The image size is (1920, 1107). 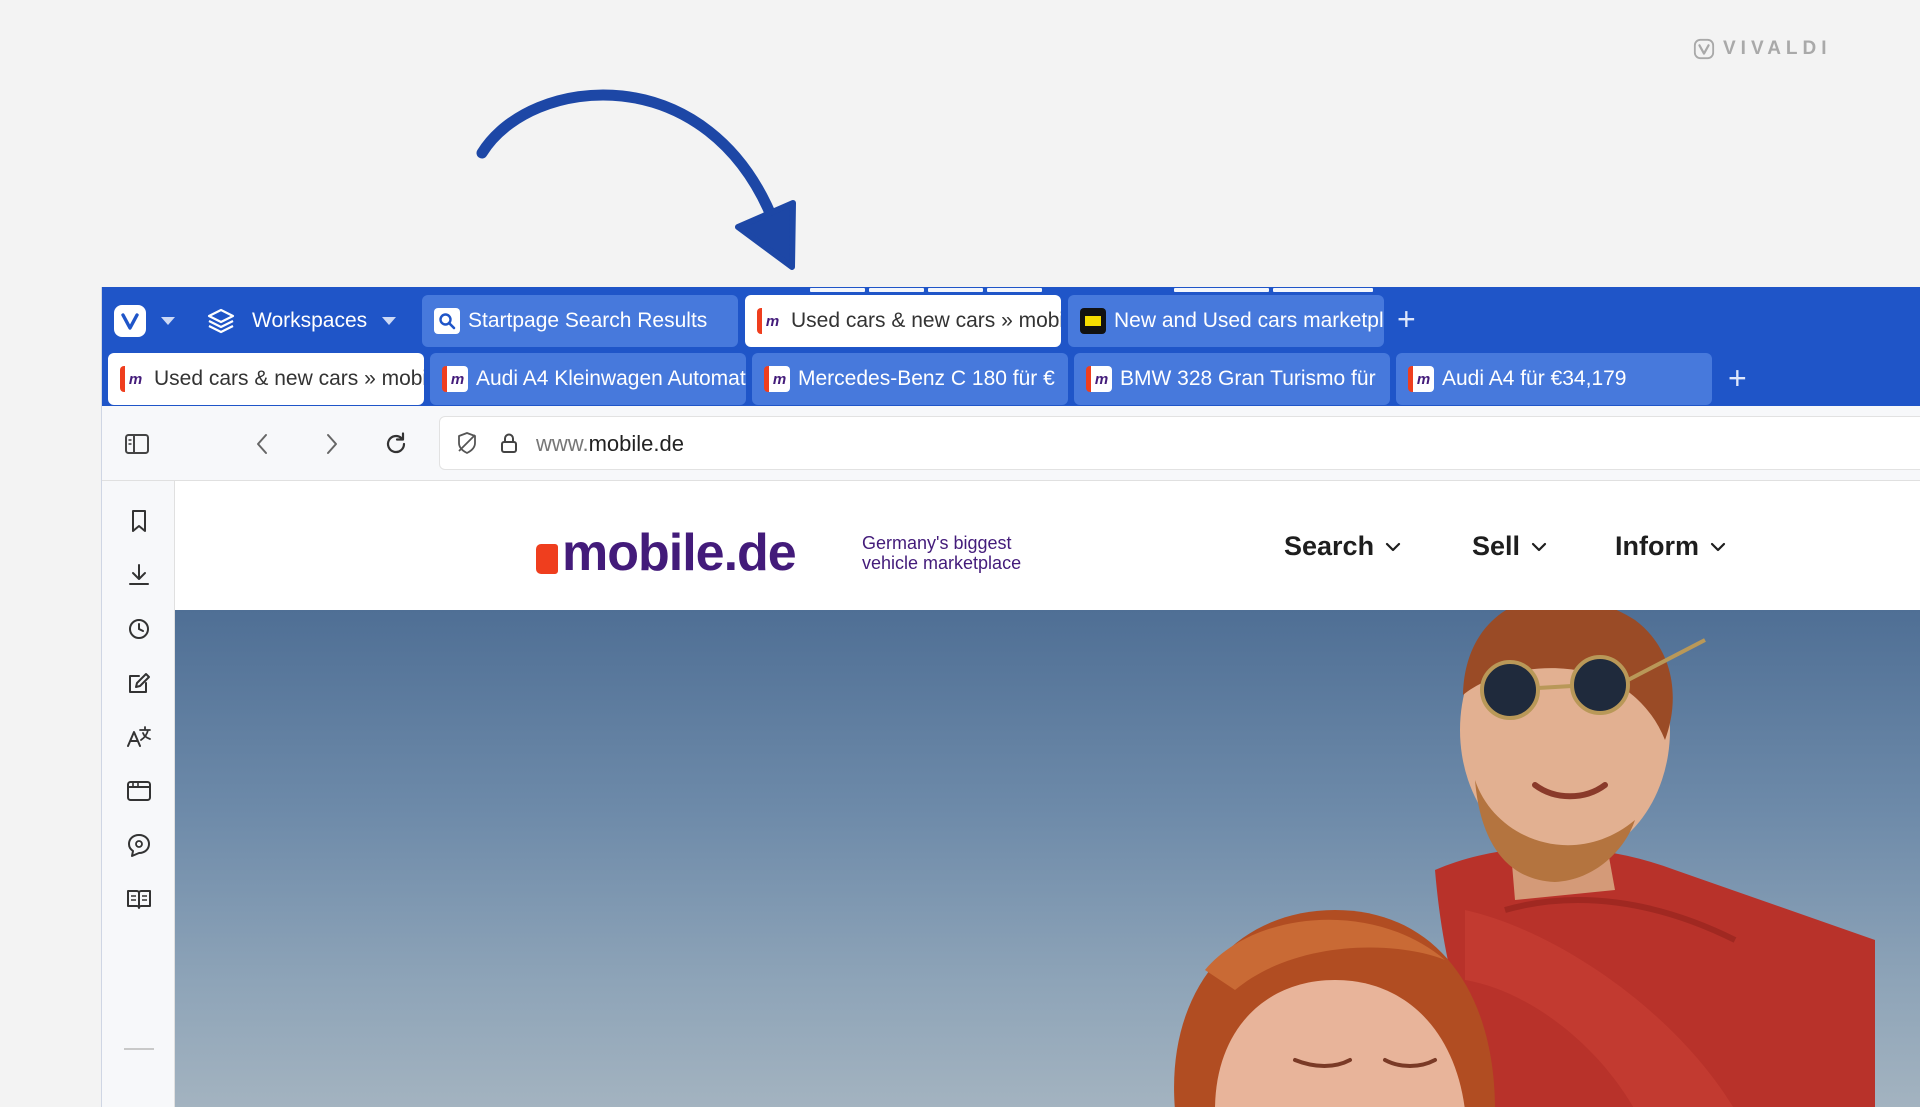 I want to click on vivaldi-v-icon, so click(x=130, y=321).